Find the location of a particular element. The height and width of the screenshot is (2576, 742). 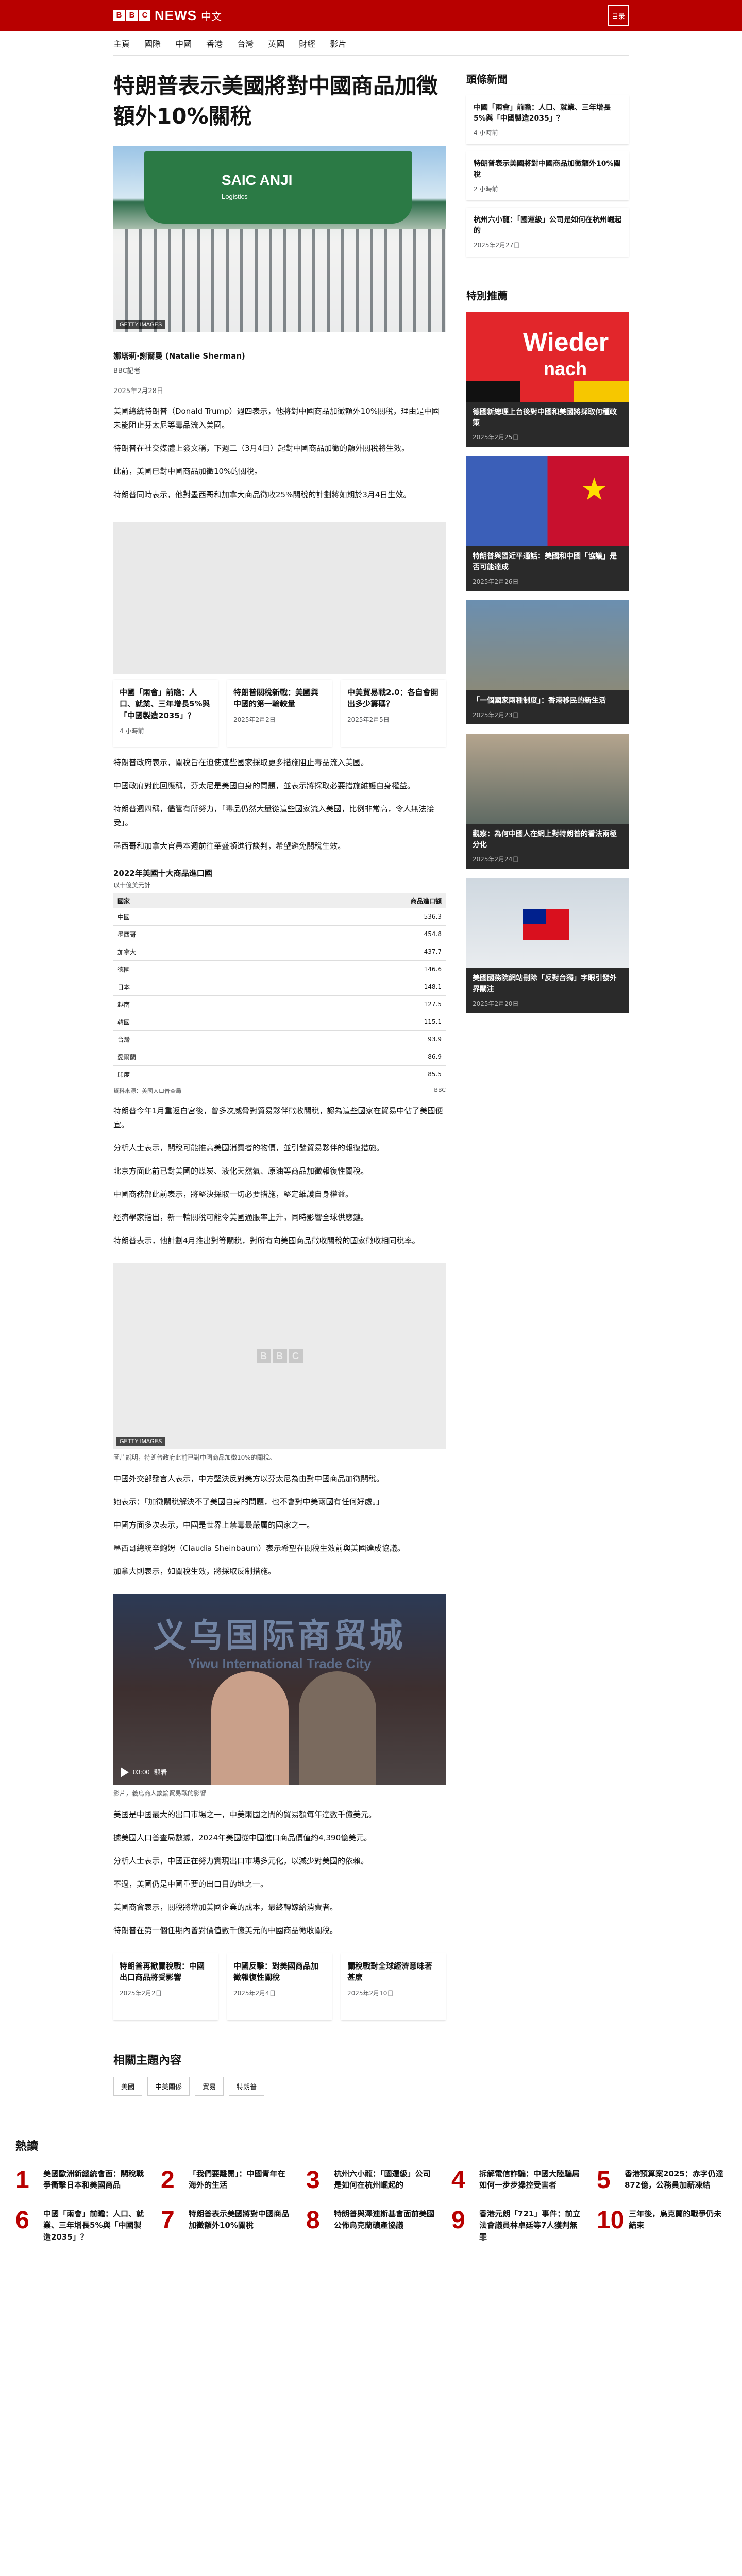

related-card: 關稅戰對全球經濟意味著甚麼 2025年2月10日 is located at coordinates (393, 1986).